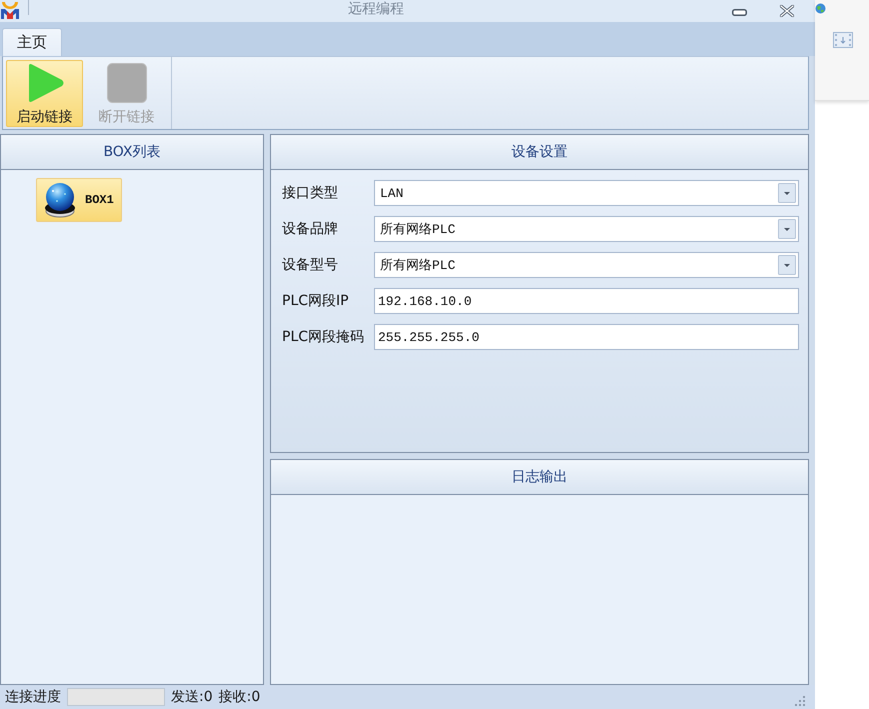  Describe the element at coordinates (310, 265) in the screenshot. I see `field-label: 设备型号` at that location.